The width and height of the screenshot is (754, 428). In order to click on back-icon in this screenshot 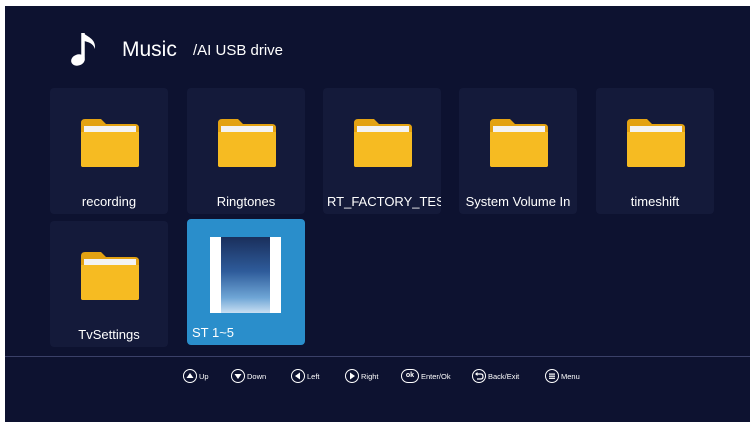, I will do `click(479, 376)`.